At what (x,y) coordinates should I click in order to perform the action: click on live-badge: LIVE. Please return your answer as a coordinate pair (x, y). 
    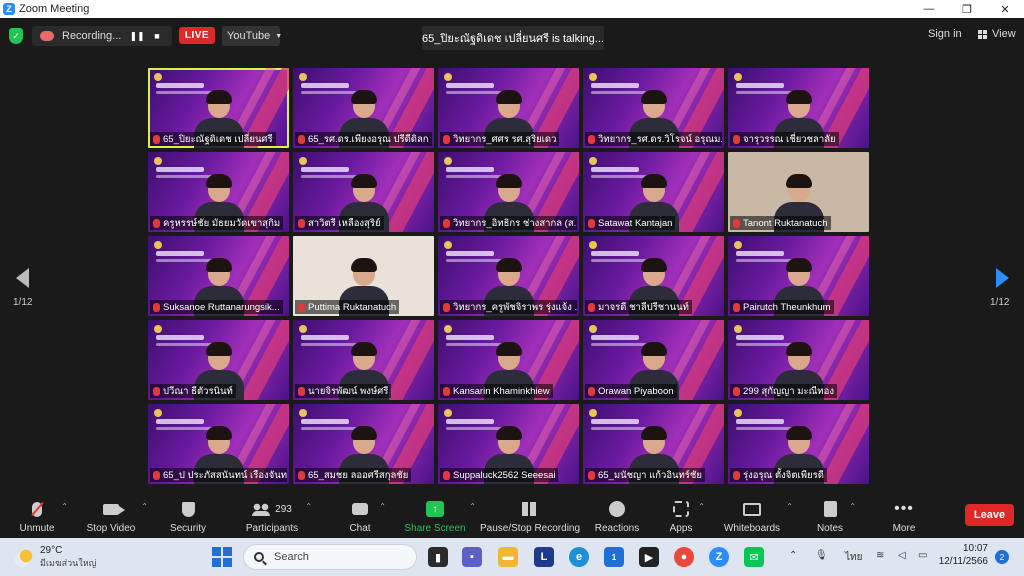
    Looking at the image, I should click on (197, 35).